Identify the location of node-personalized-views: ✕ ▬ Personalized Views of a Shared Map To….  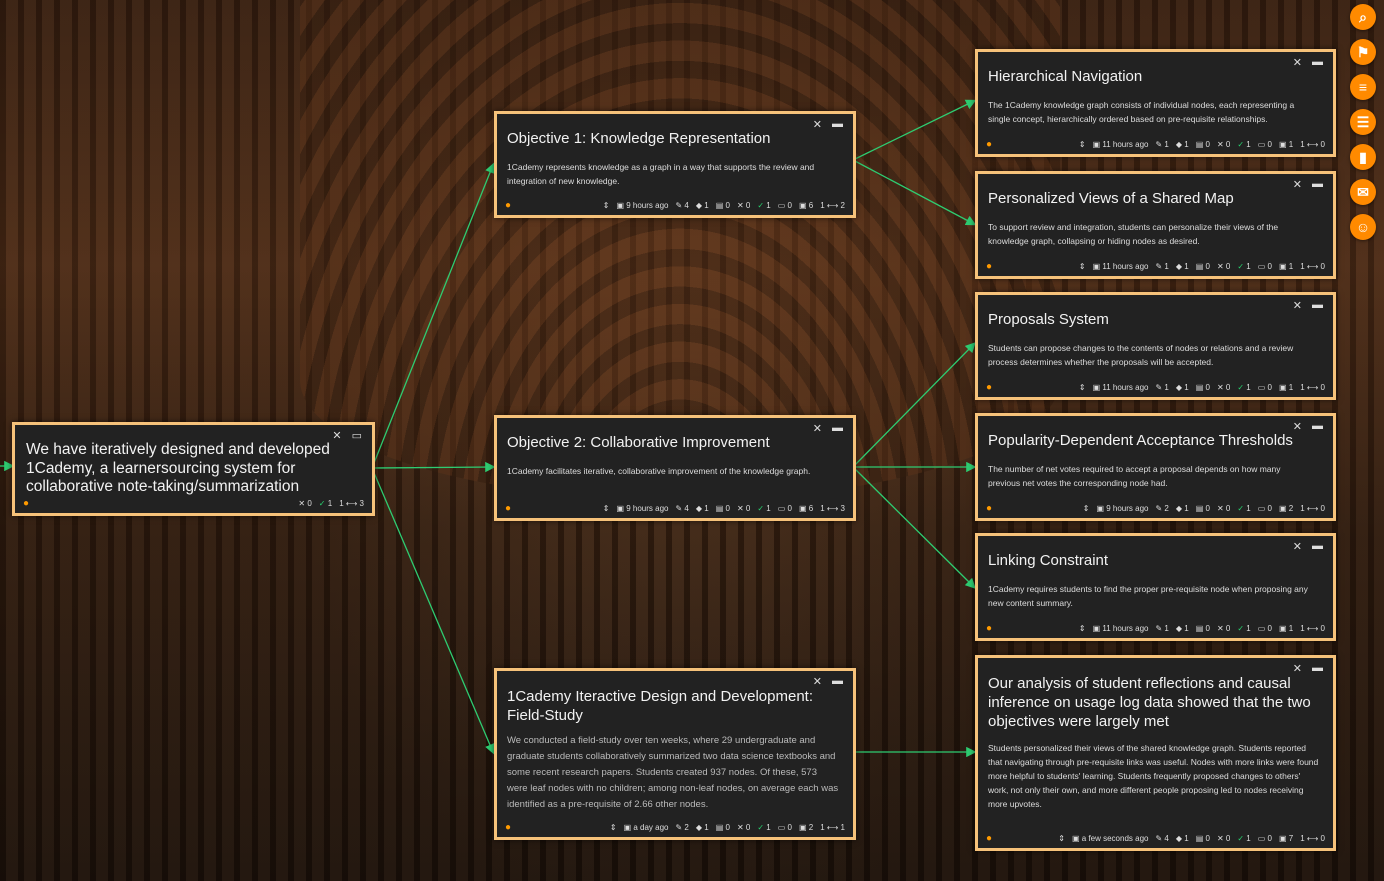
(1155, 225).